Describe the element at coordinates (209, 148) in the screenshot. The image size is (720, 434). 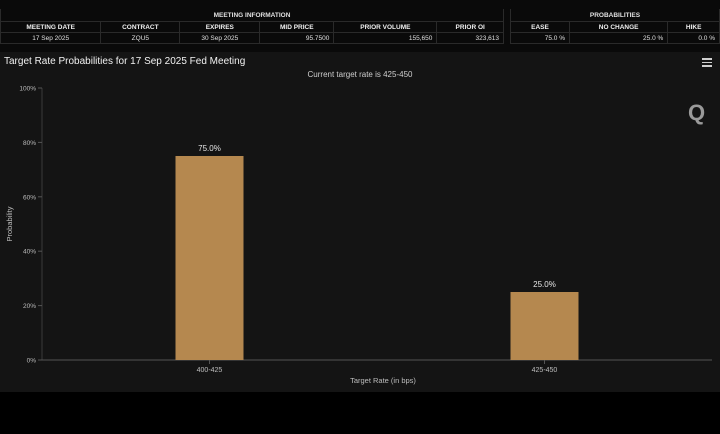
I see `bar-data-label: 75.0%` at that location.